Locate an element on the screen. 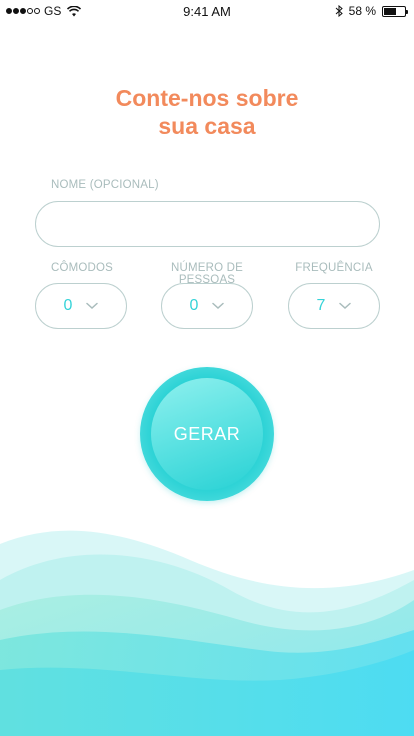 Image resolution: width=414 pixels, height=736 pixels. rooms-select-value: 0 is located at coordinates (68, 305).